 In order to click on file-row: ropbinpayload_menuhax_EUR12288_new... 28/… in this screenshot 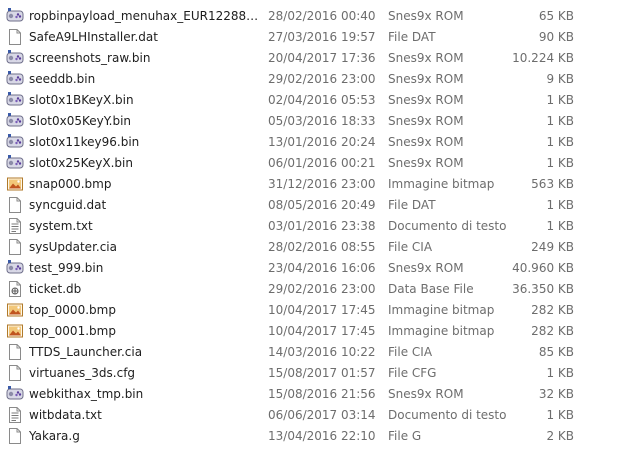, I will do `click(315, 16)`.